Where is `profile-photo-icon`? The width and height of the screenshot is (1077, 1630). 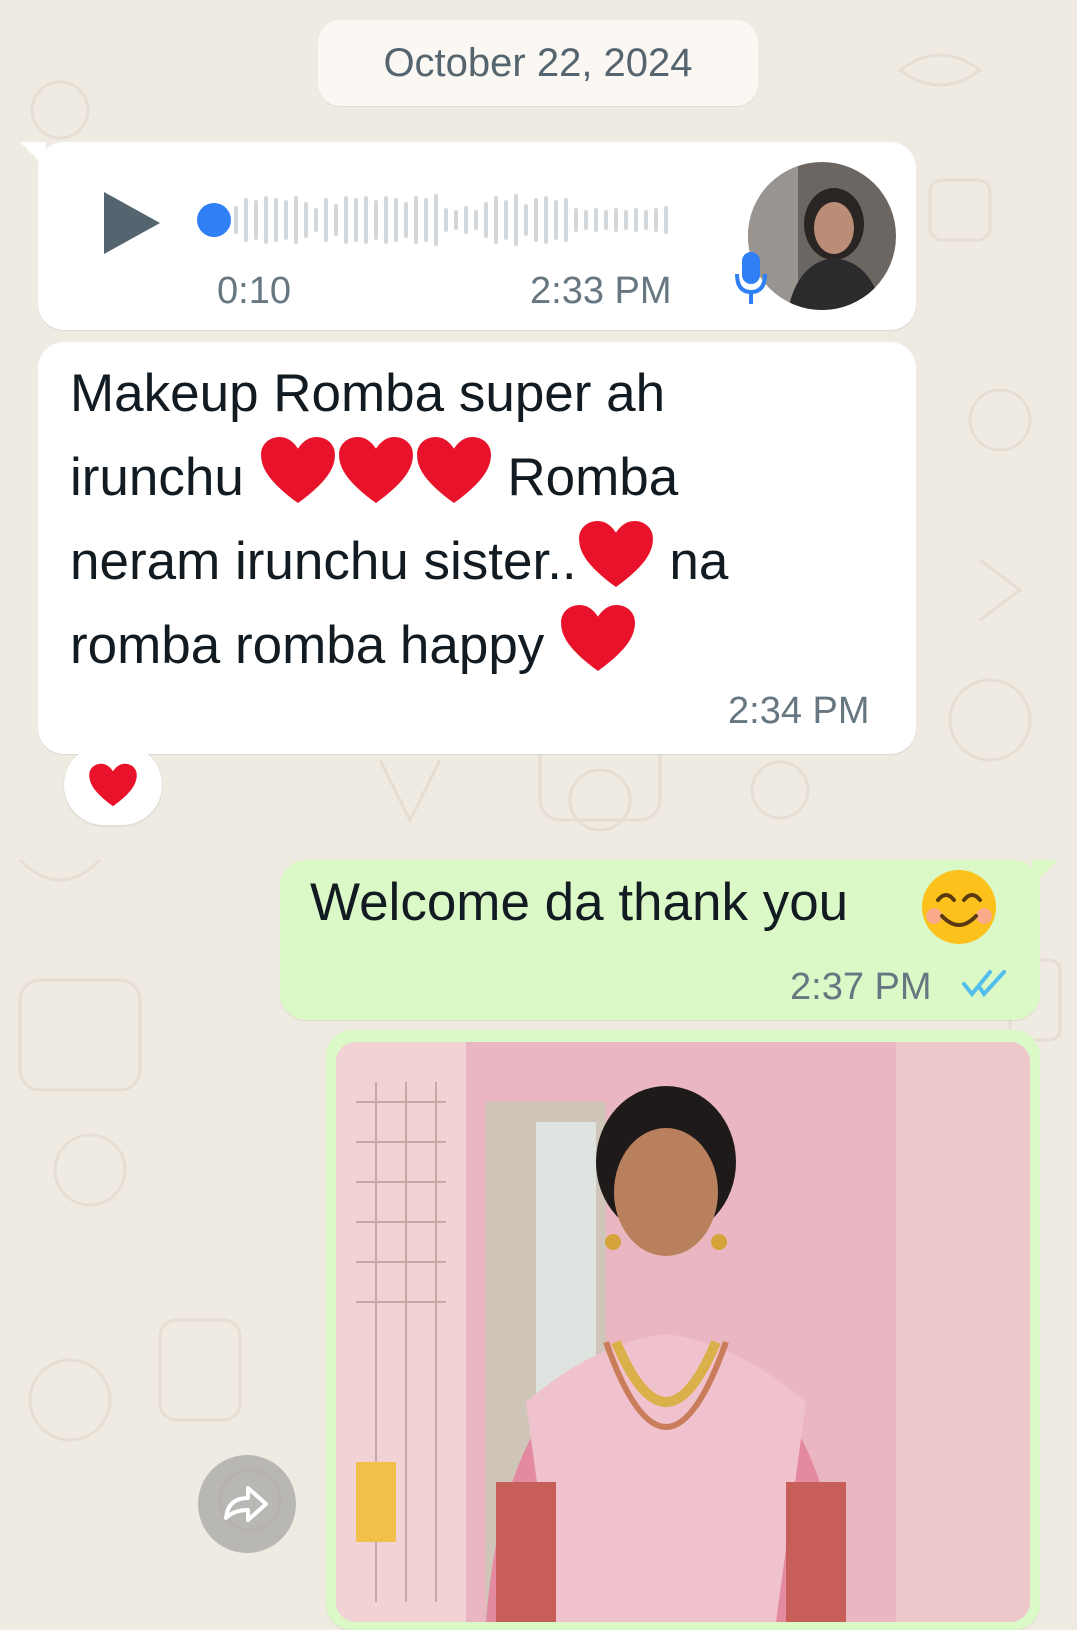
profile-photo-icon is located at coordinates (822, 236).